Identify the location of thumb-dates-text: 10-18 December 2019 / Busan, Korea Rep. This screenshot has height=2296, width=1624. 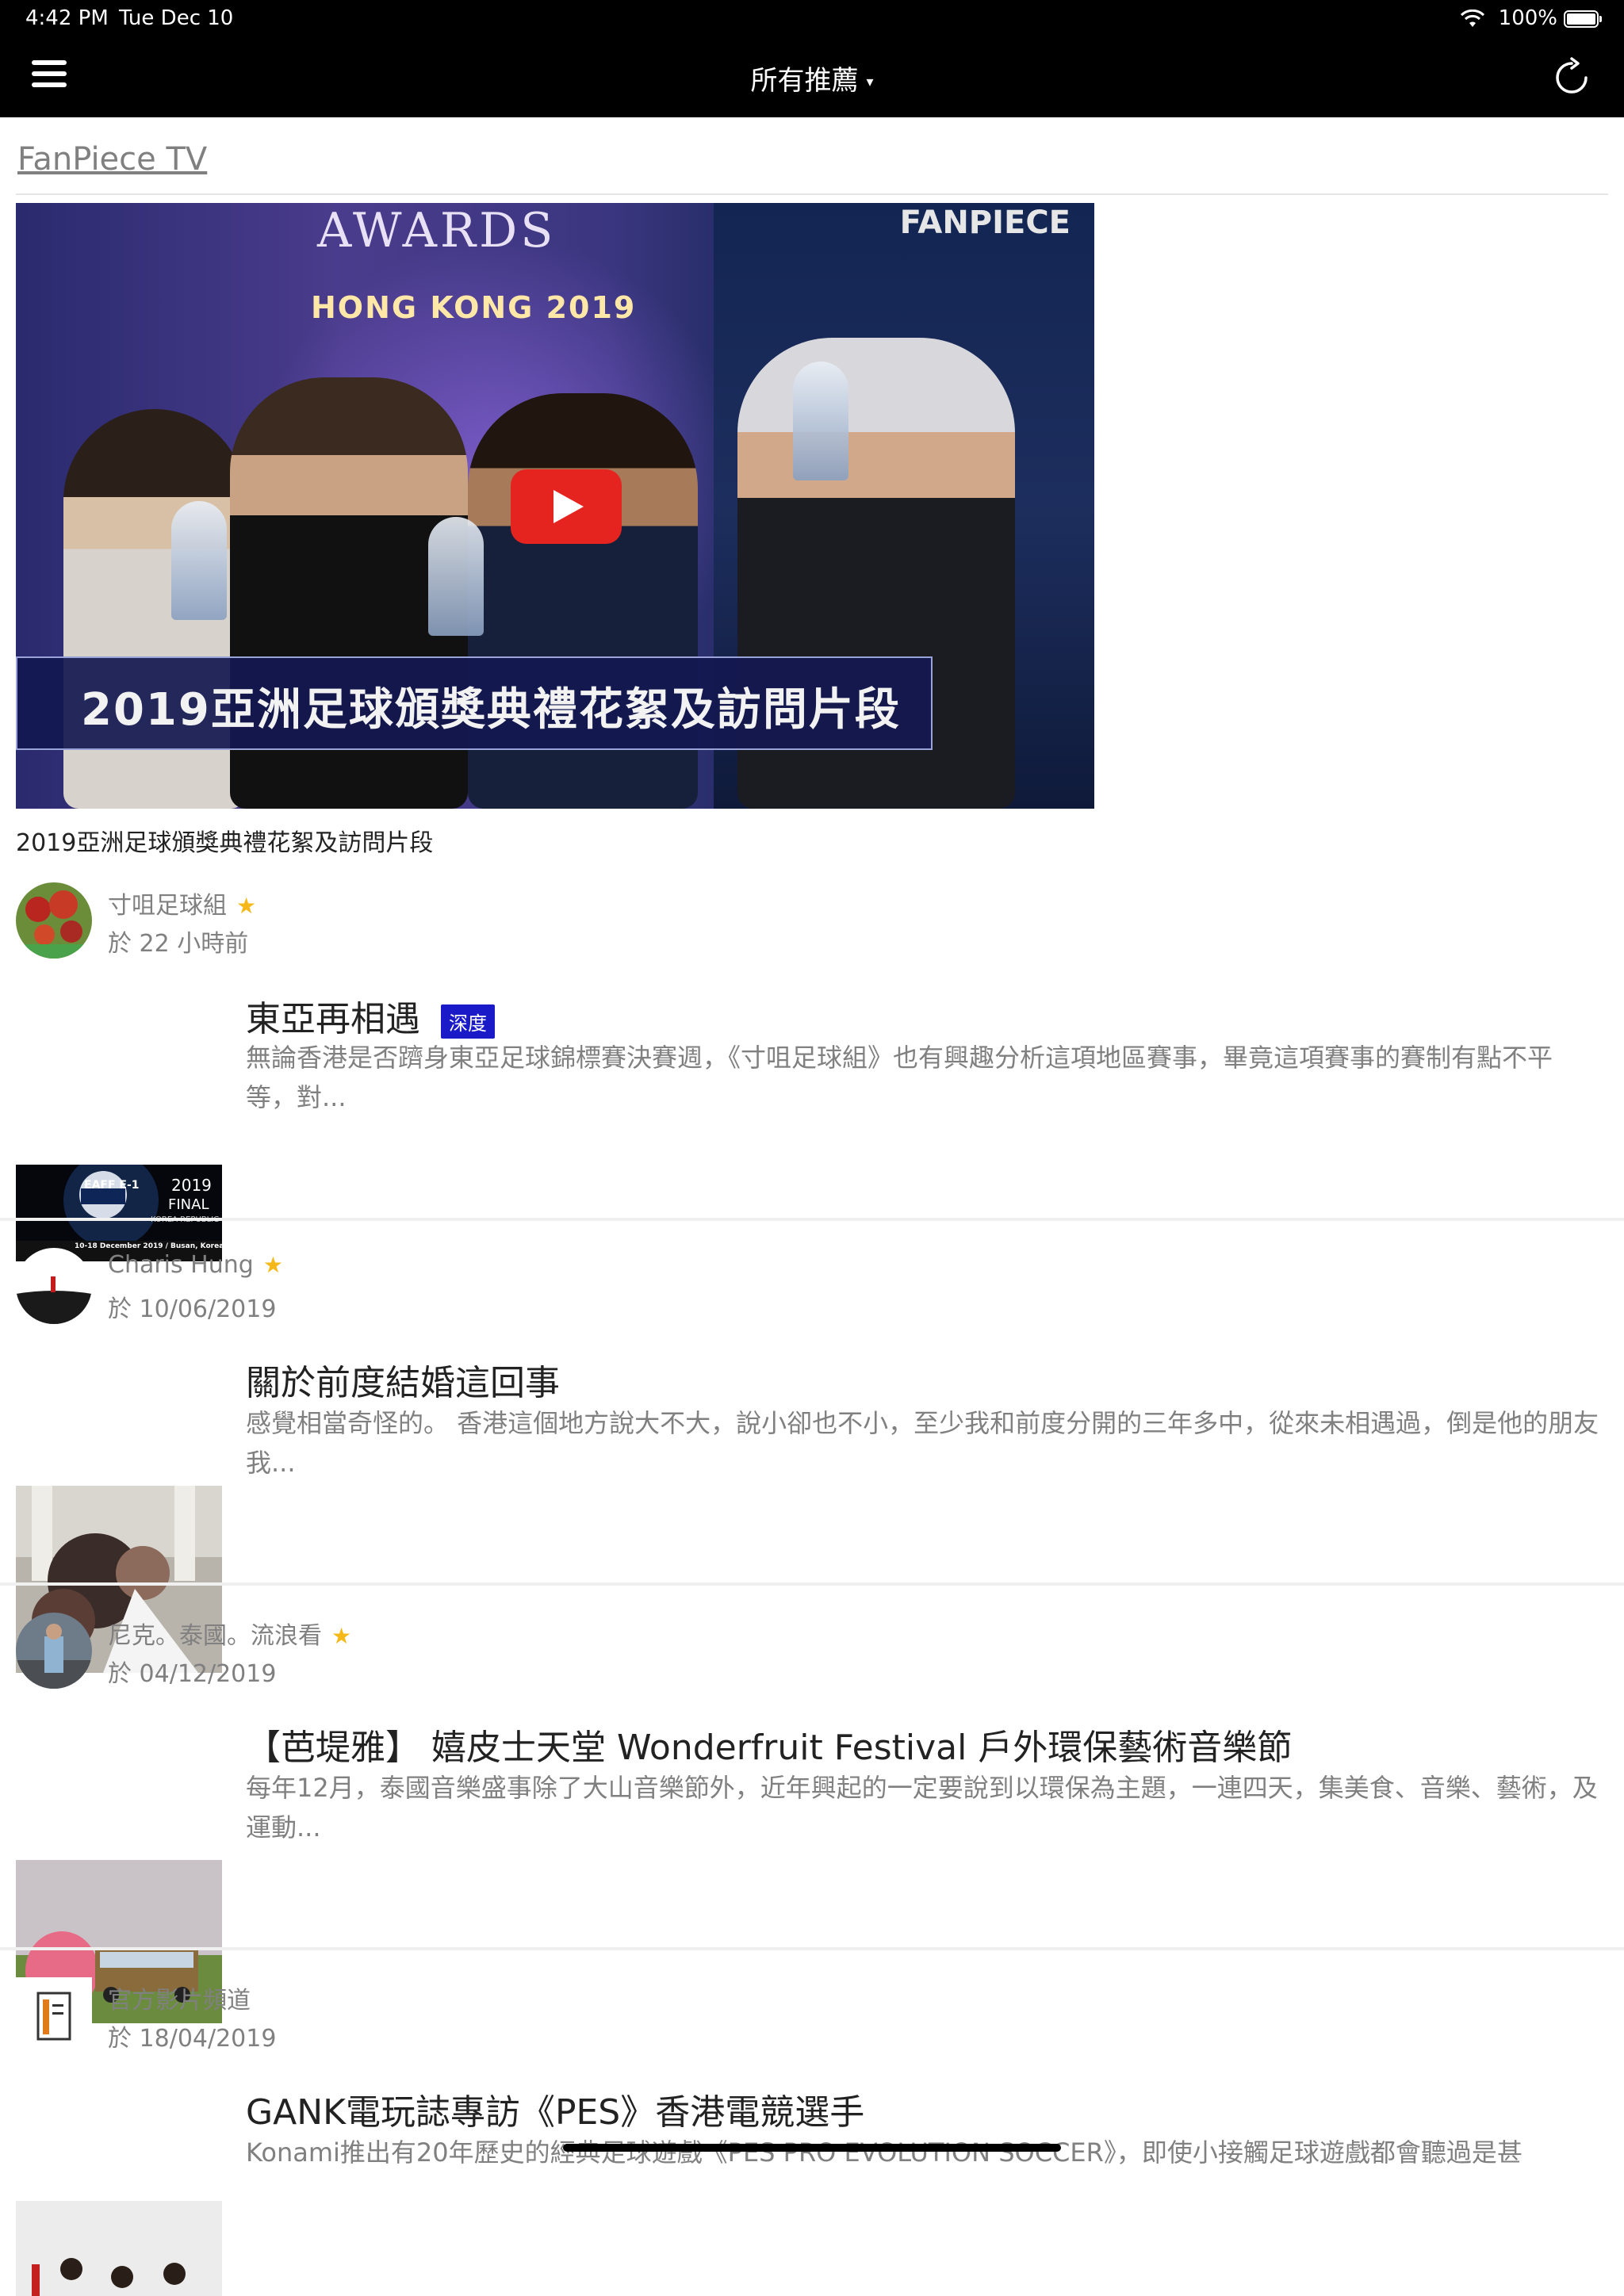
(148, 1246).